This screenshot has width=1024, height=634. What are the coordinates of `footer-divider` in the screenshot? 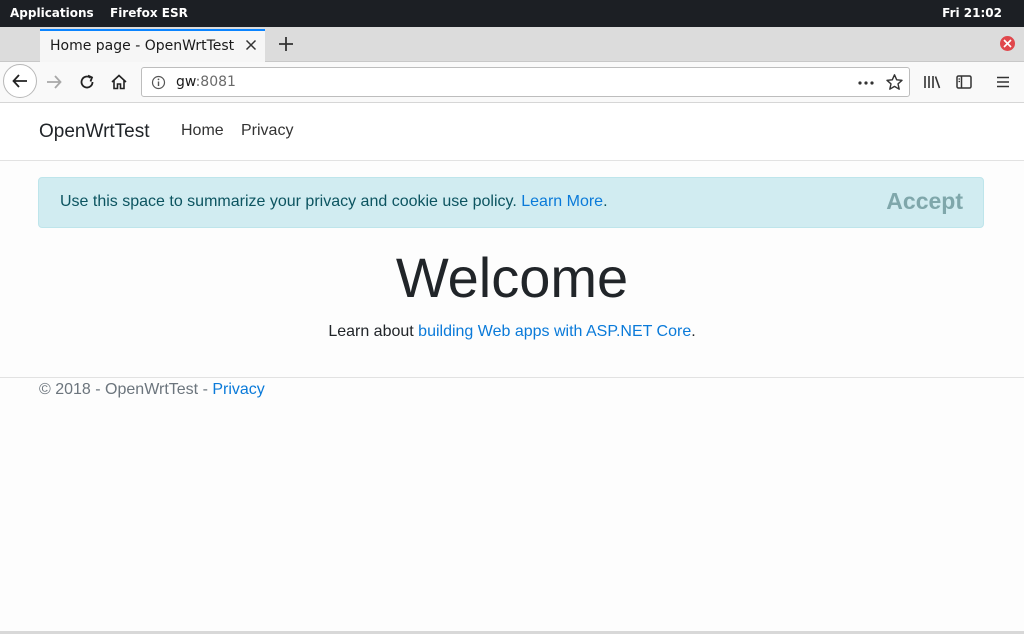 It's located at (512, 377).